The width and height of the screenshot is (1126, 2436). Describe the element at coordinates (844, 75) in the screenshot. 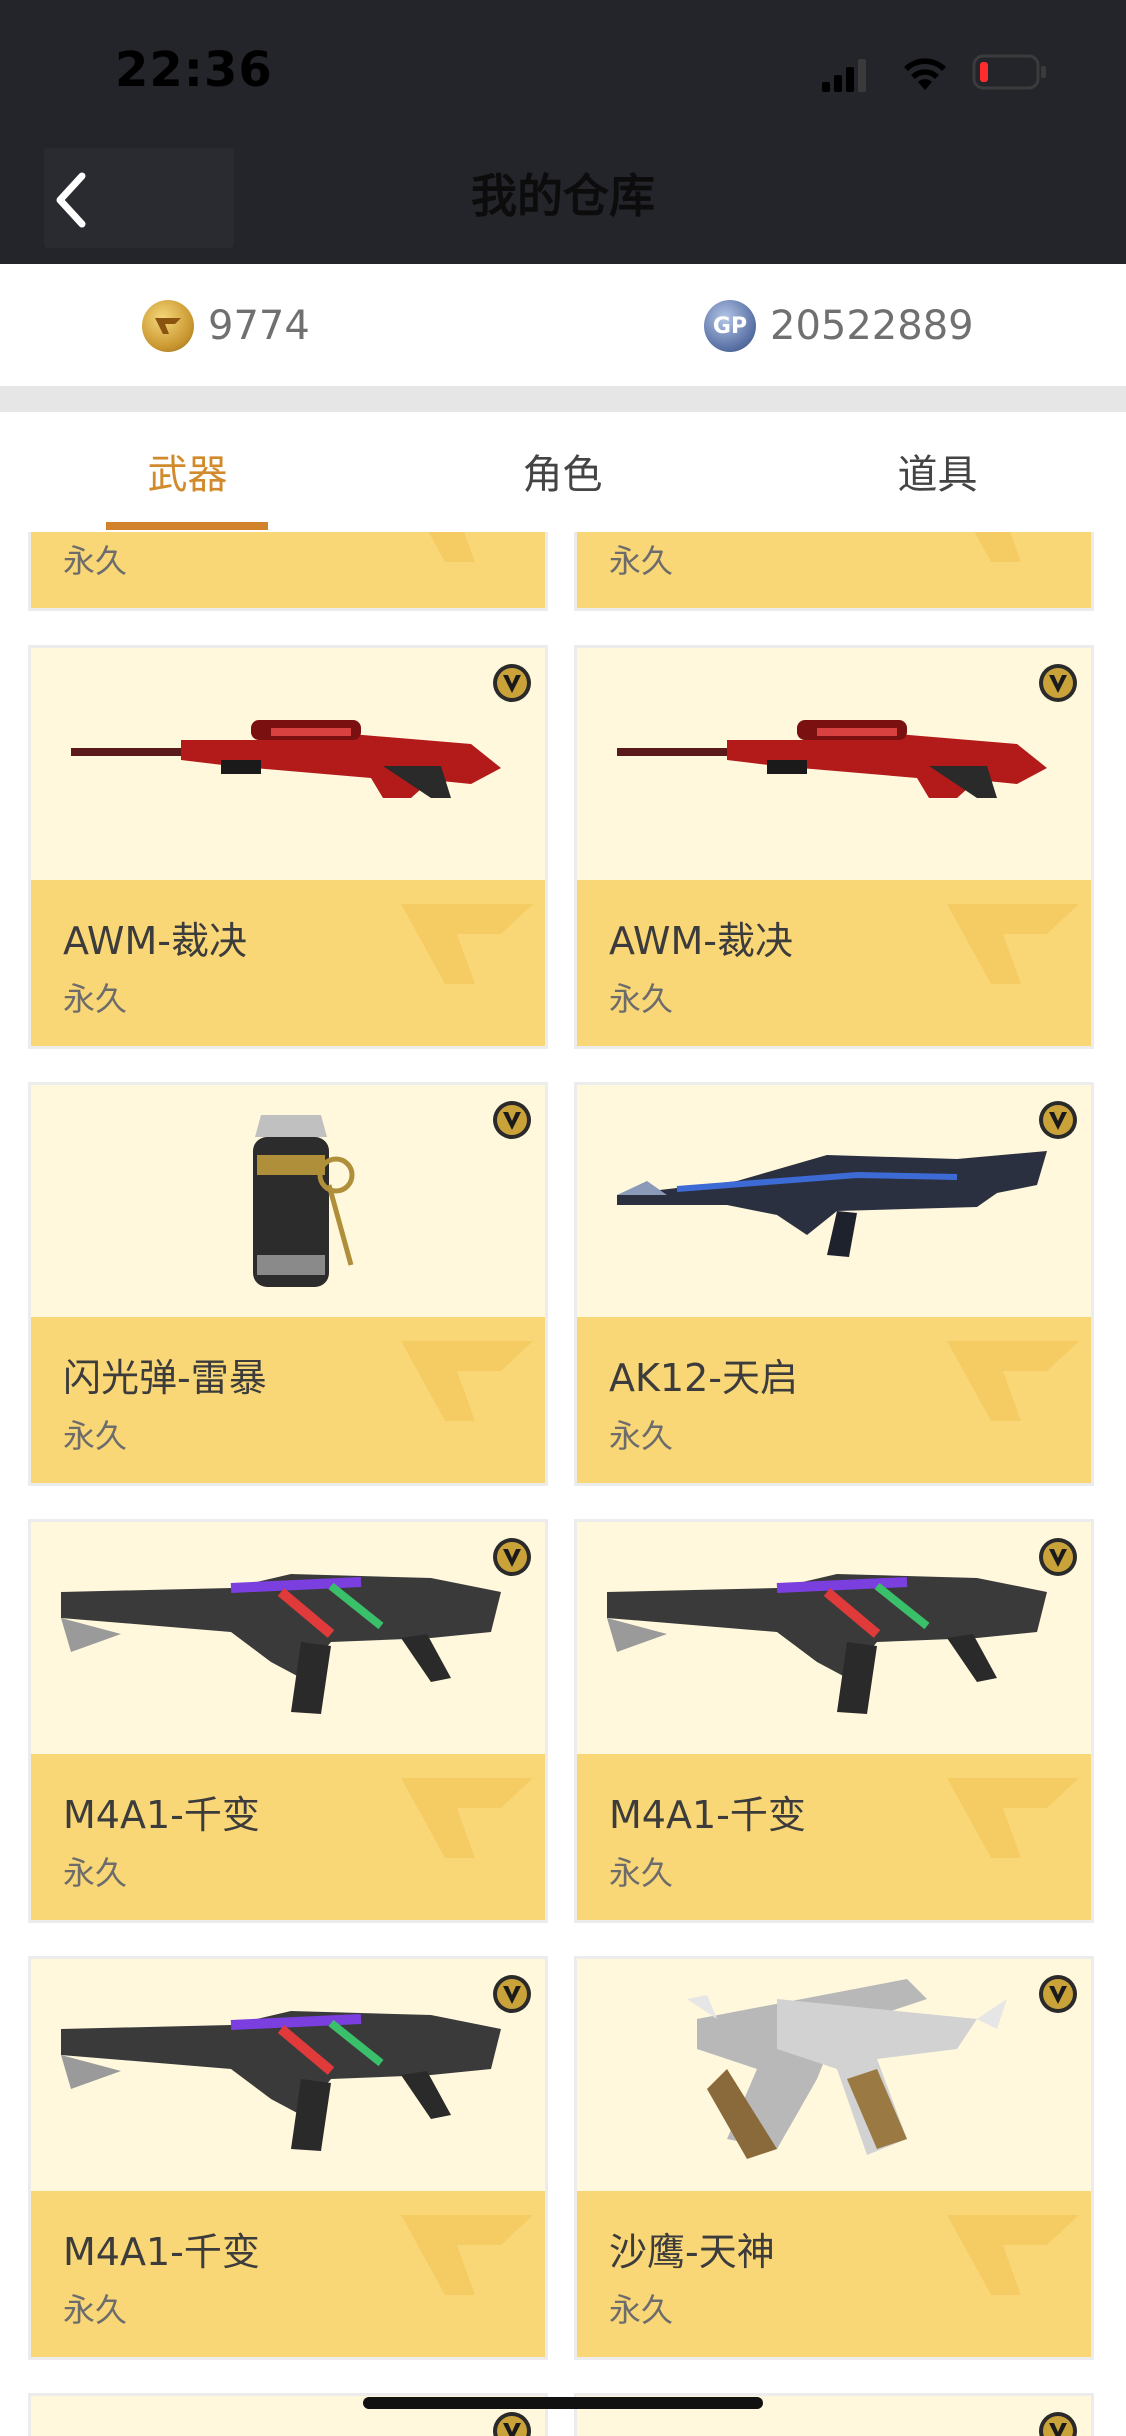

I see `signal-icon` at that location.